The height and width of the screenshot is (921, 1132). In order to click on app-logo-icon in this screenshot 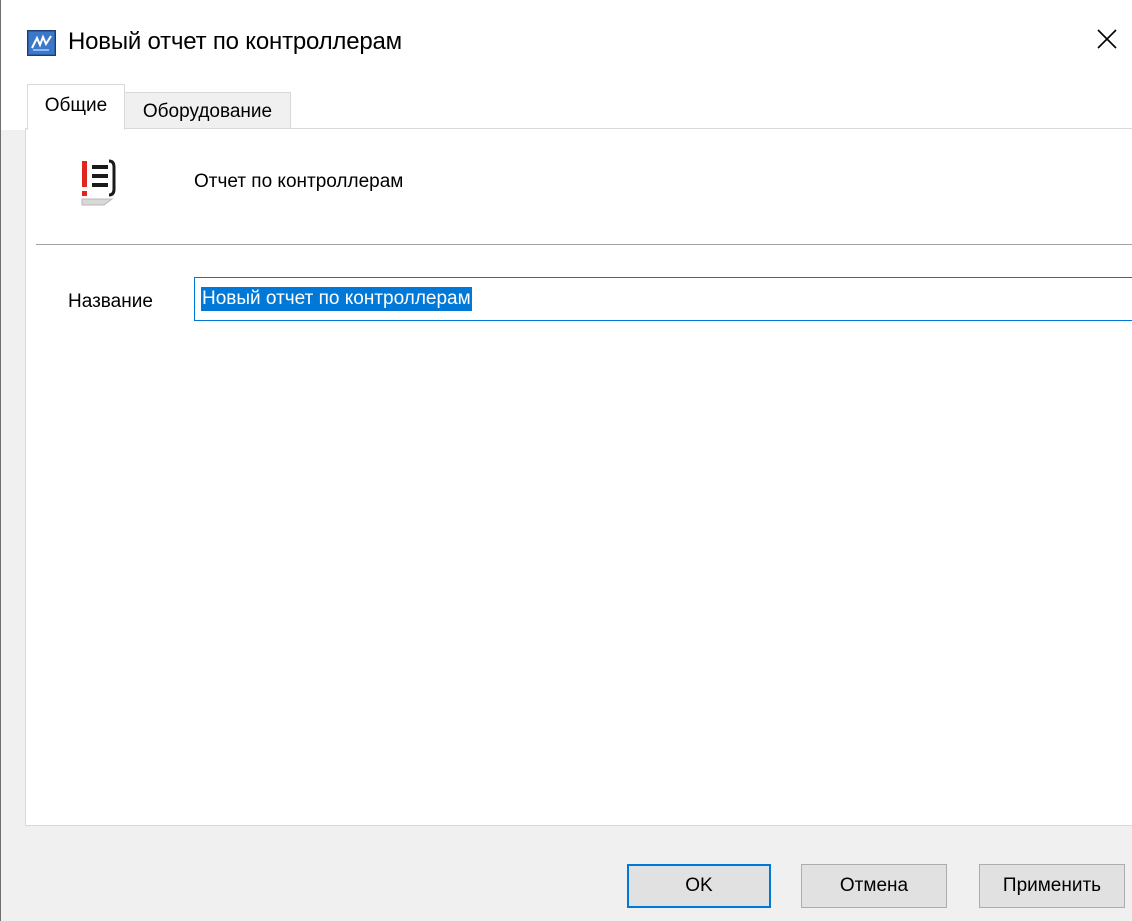, I will do `click(41, 43)`.